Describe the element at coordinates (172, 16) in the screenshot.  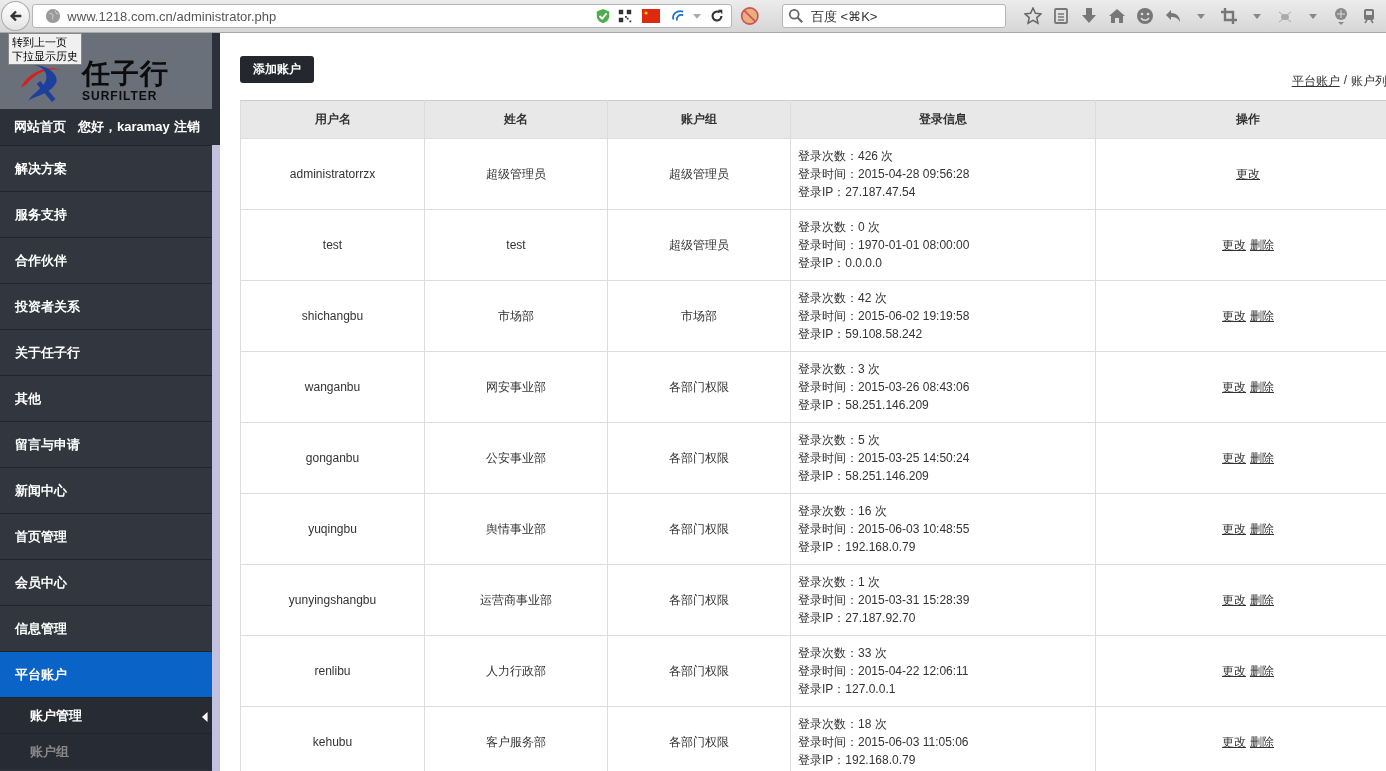
I see `url-text: www.1218.com.cn/administrator.php` at that location.